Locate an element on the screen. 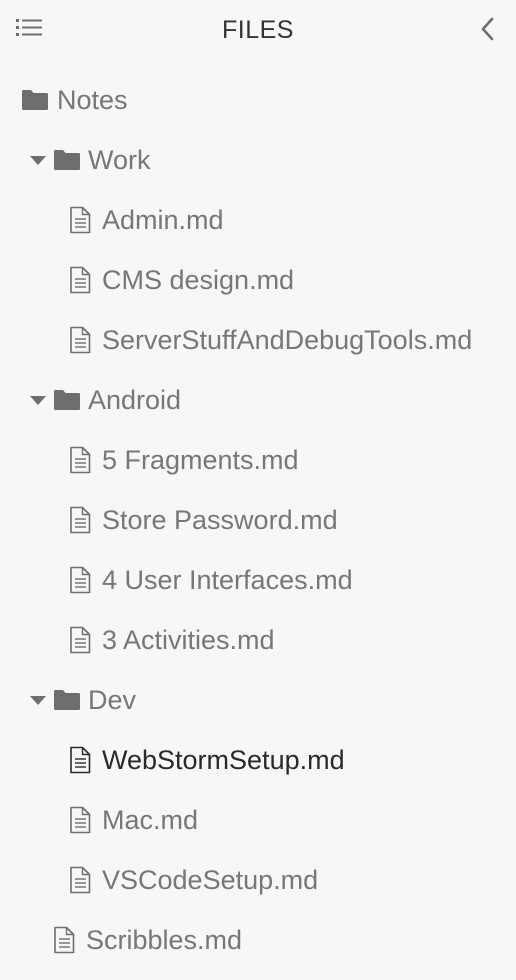 The width and height of the screenshot is (516, 980). tree-folder-work: Work is located at coordinates (258, 160).